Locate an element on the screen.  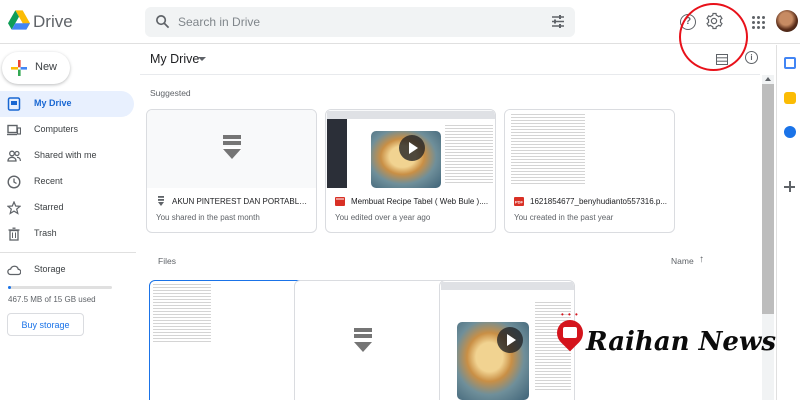
scrollbar-thumb is located at coordinates (768, 199).